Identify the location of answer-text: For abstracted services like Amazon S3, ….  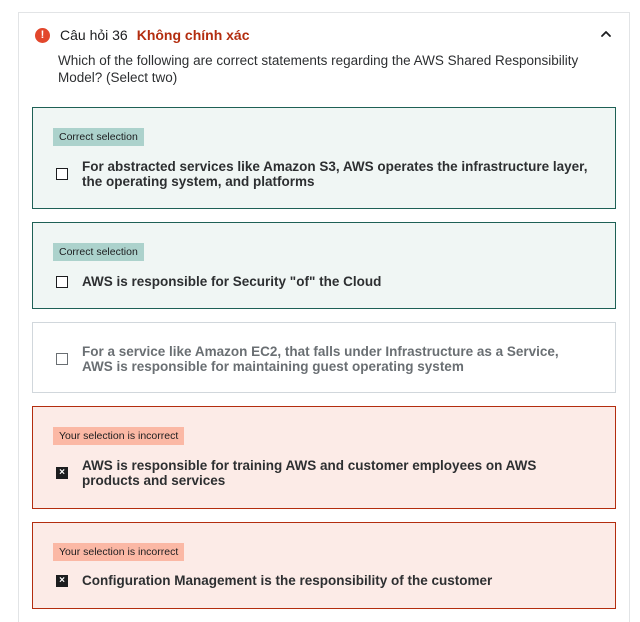
(335, 174).